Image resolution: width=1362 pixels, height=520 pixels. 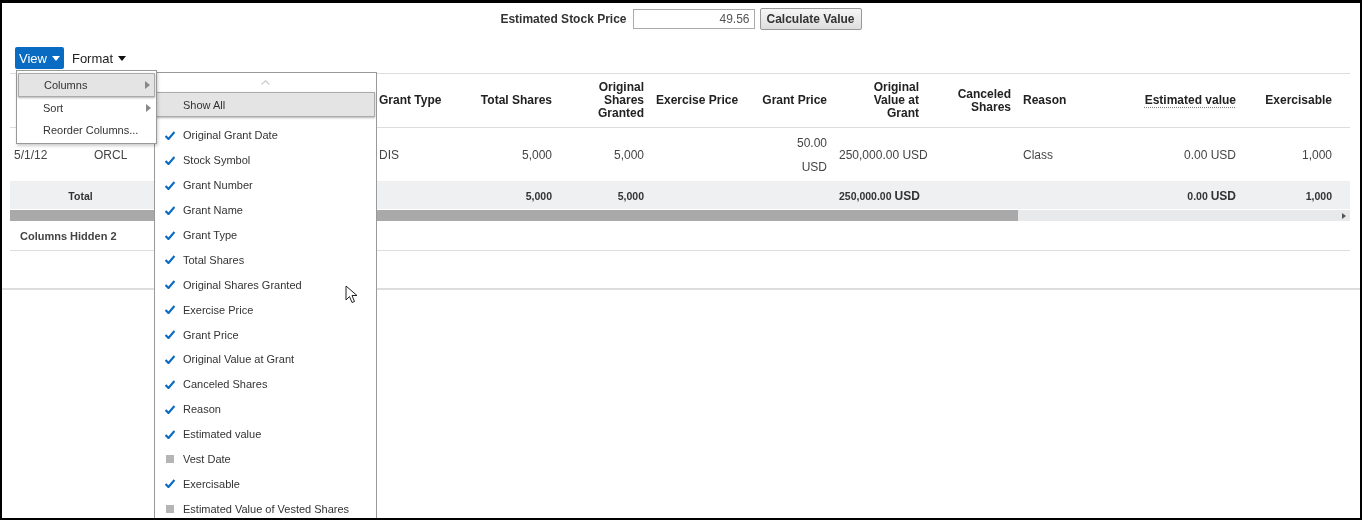 What do you see at coordinates (265, 104) in the screenshot?
I see `menu-item: Show All` at bounding box center [265, 104].